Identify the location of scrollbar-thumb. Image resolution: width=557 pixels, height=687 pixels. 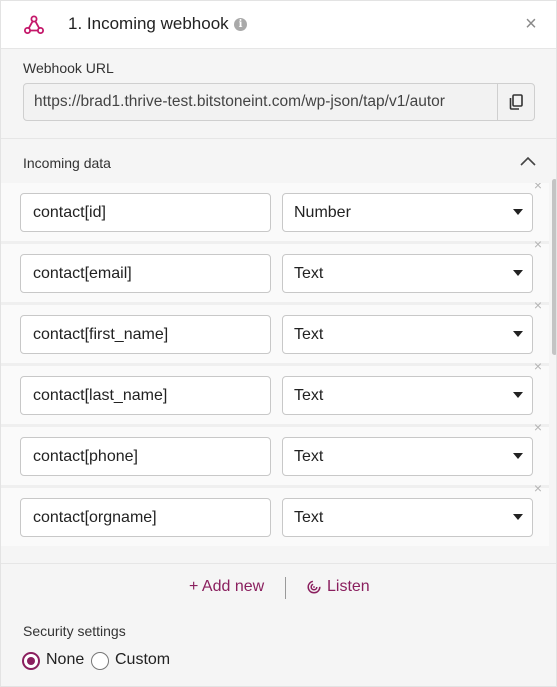
(554, 267).